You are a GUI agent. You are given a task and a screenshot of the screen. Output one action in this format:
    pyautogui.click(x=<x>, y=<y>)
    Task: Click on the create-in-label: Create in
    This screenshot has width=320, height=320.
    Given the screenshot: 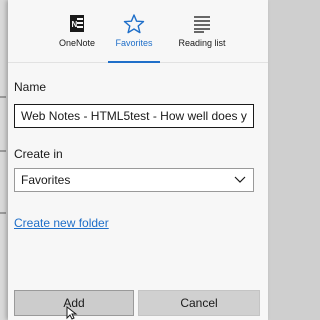 What is the action you would take?
    pyautogui.click(x=38, y=154)
    